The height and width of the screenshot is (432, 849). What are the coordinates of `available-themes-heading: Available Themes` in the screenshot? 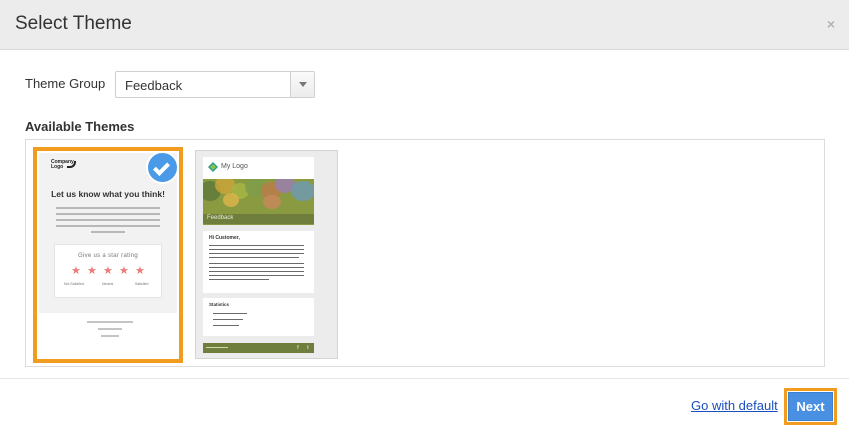 It's located at (80, 126).